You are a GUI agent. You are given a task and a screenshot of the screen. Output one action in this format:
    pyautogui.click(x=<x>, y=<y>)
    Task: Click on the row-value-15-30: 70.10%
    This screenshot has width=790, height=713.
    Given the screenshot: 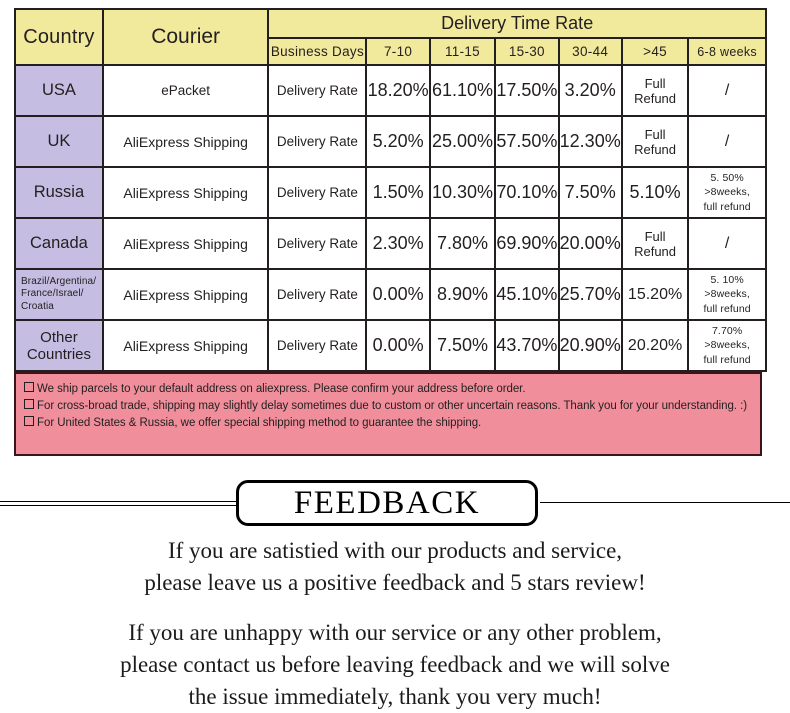 What is the action you would take?
    pyautogui.click(x=527, y=192)
    